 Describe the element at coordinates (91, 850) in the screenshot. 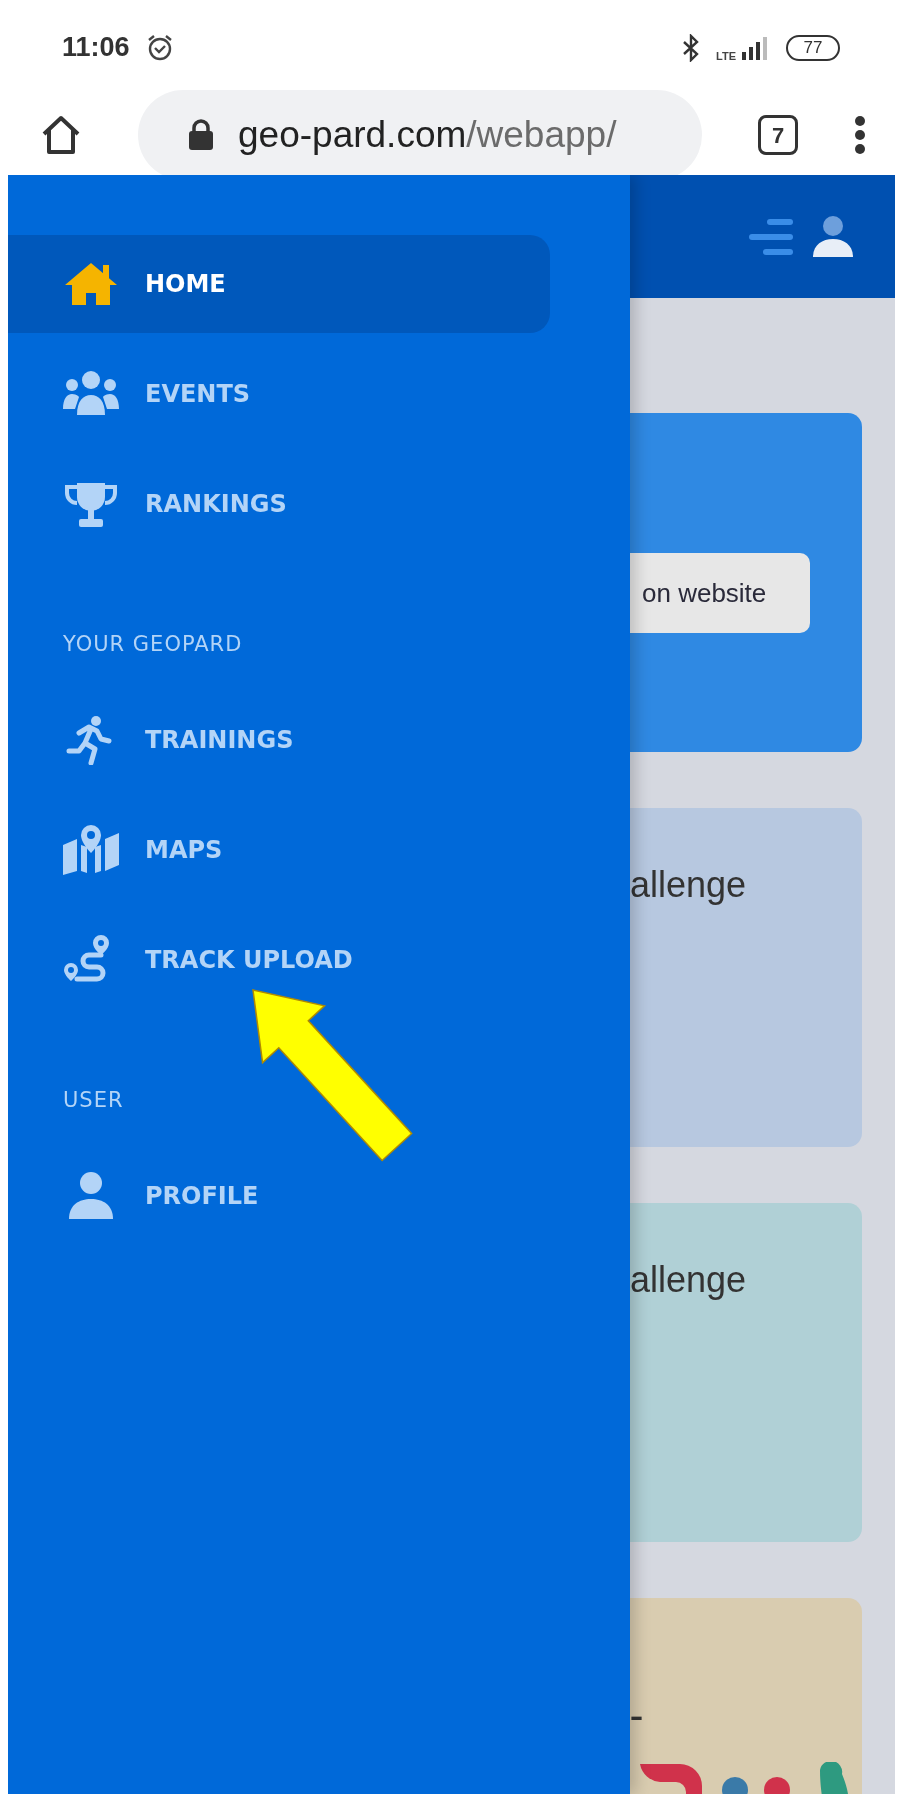

I see `map-pin-icon` at that location.